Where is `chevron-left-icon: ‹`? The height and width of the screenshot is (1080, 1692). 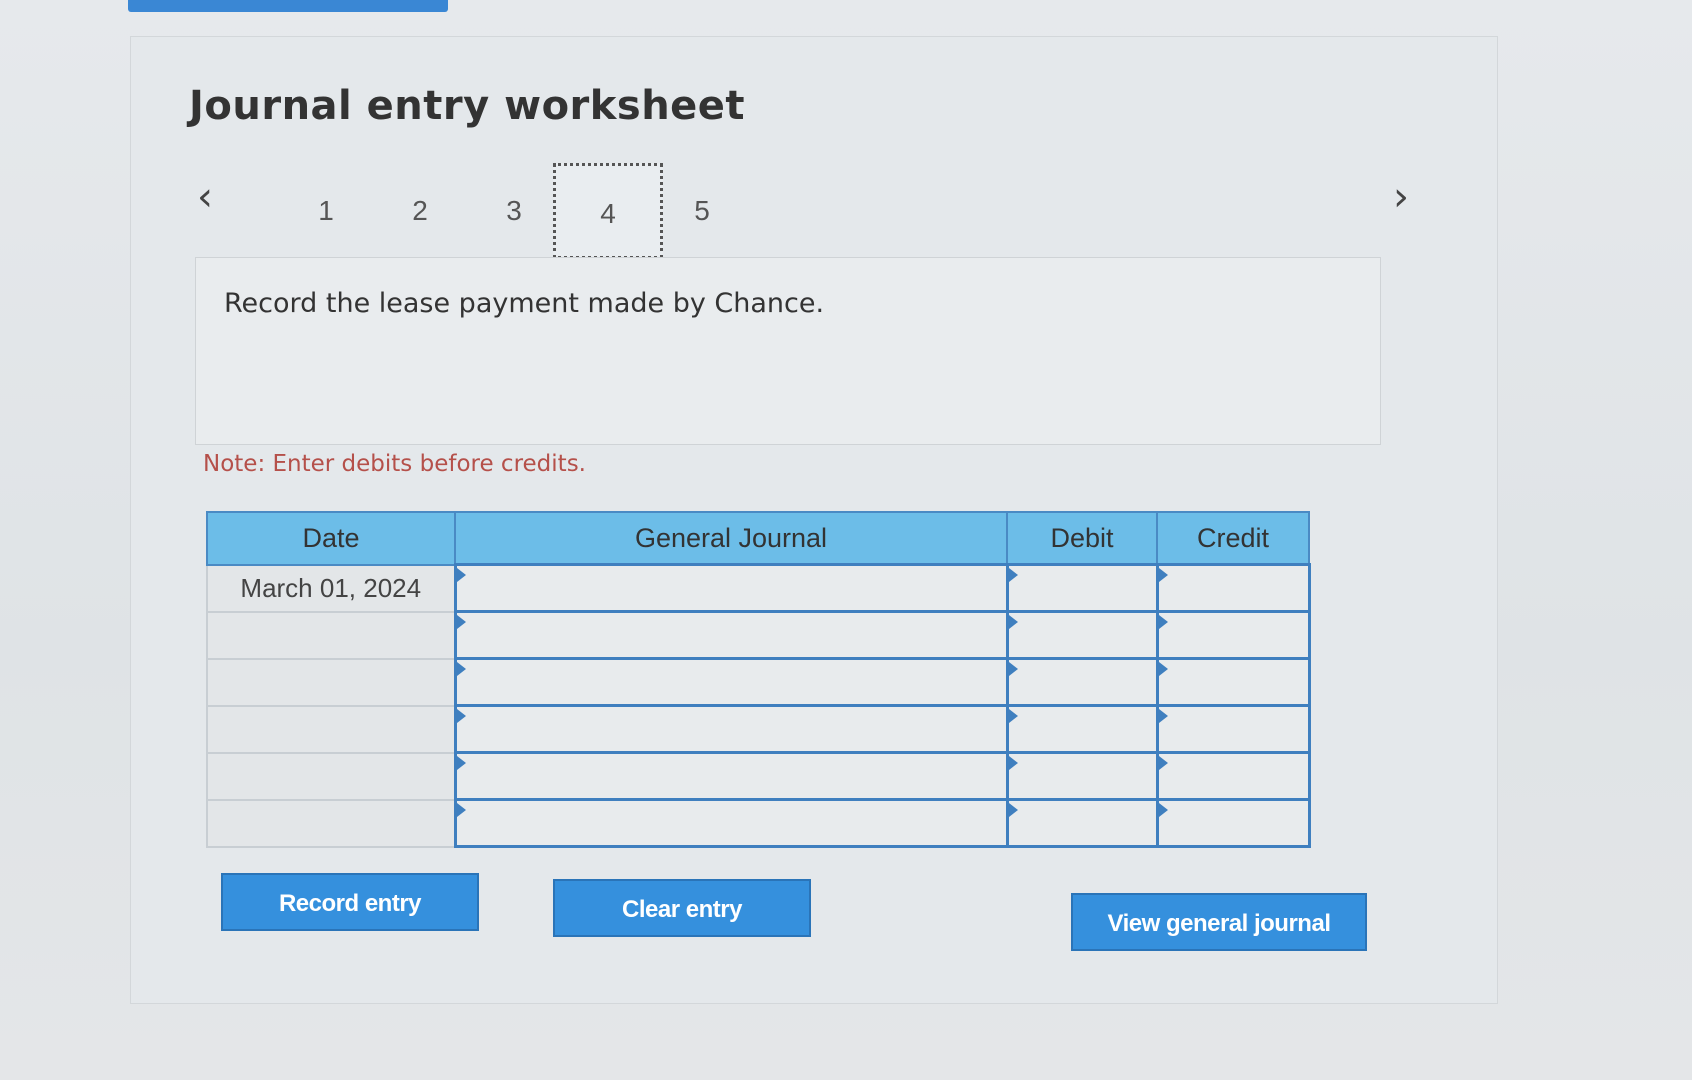
chevron-left-icon: ‹ is located at coordinates (205, 197).